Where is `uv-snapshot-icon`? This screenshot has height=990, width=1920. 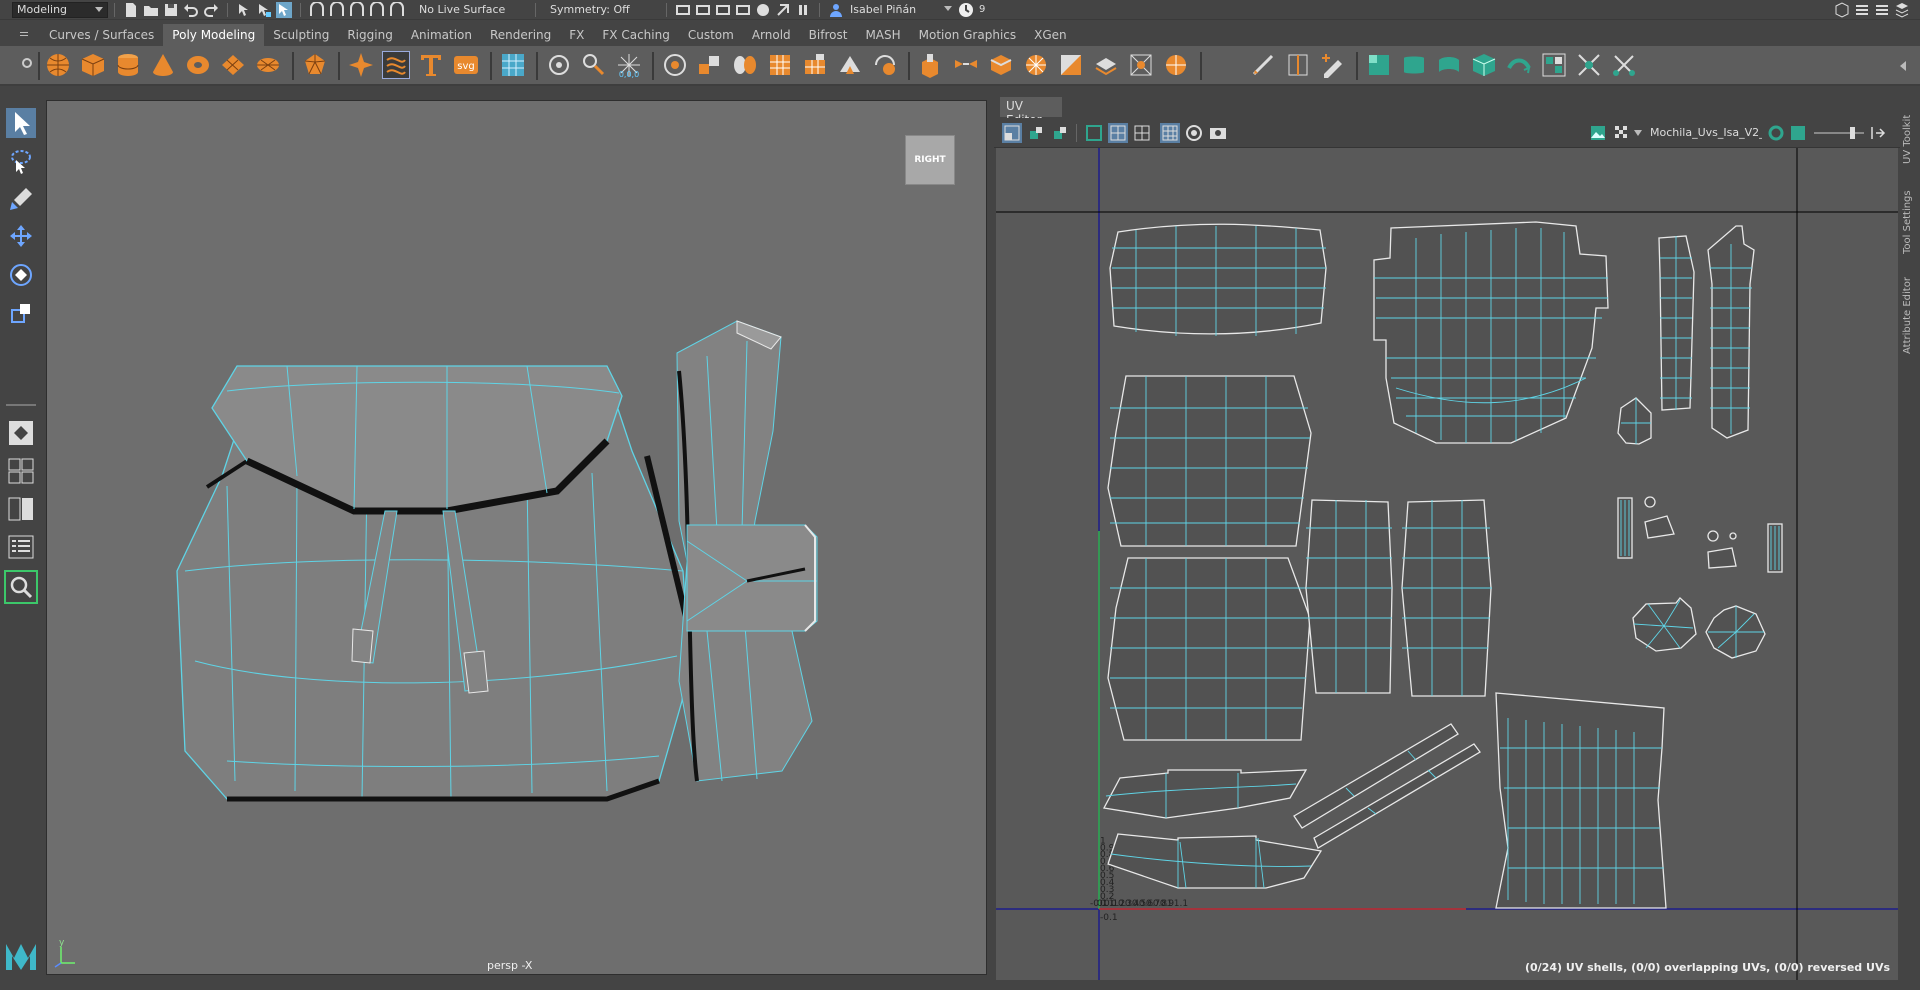
uv-snapshot-icon is located at coordinates (1218, 133).